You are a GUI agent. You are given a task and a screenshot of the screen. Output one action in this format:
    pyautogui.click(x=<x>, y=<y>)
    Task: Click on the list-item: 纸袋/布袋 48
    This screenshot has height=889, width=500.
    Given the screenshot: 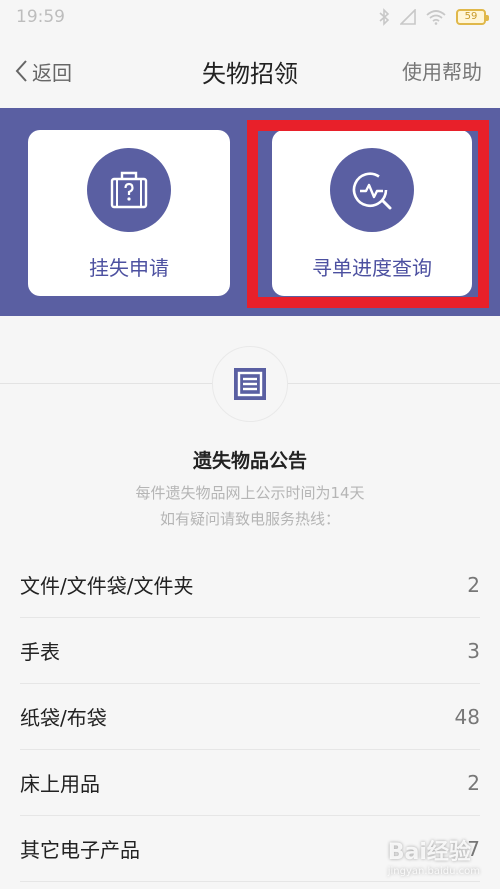 What is the action you would take?
    pyautogui.click(x=250, y=717)
    